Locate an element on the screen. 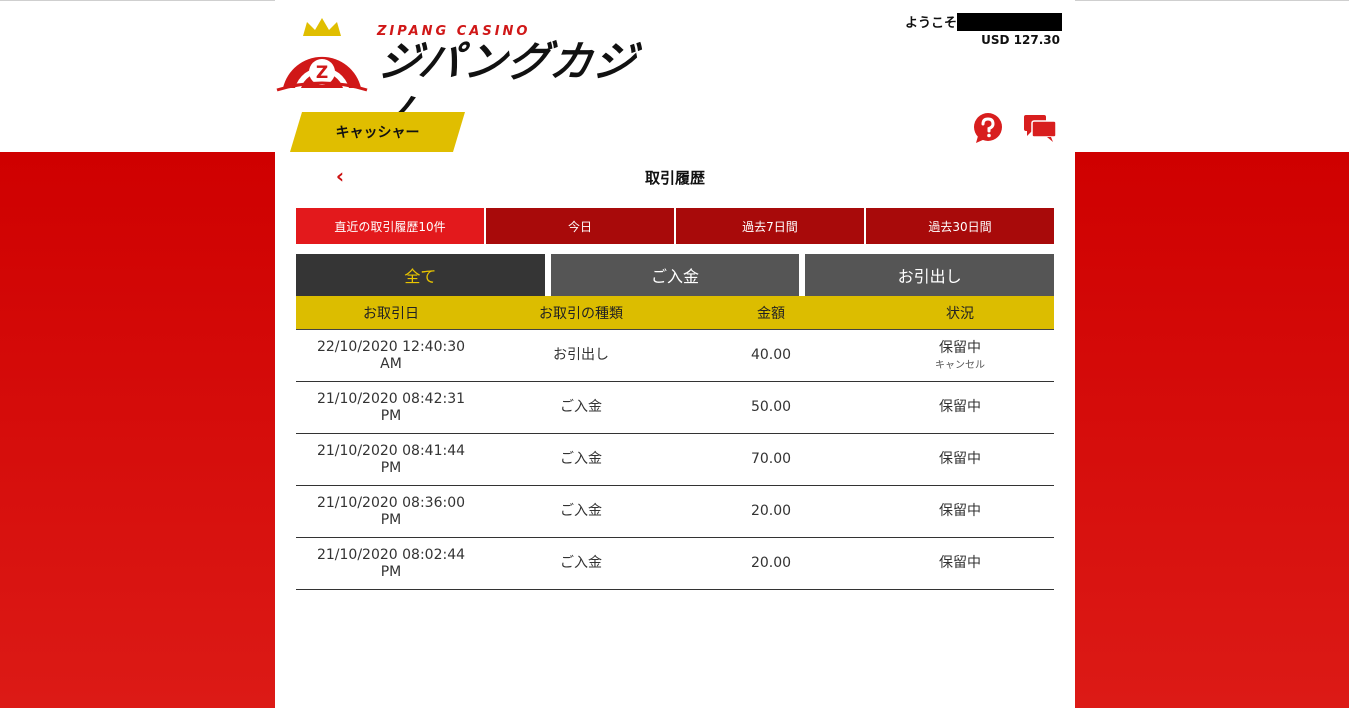  cell-status: 保留中 キャンセル is located at coordinates (960, 355).